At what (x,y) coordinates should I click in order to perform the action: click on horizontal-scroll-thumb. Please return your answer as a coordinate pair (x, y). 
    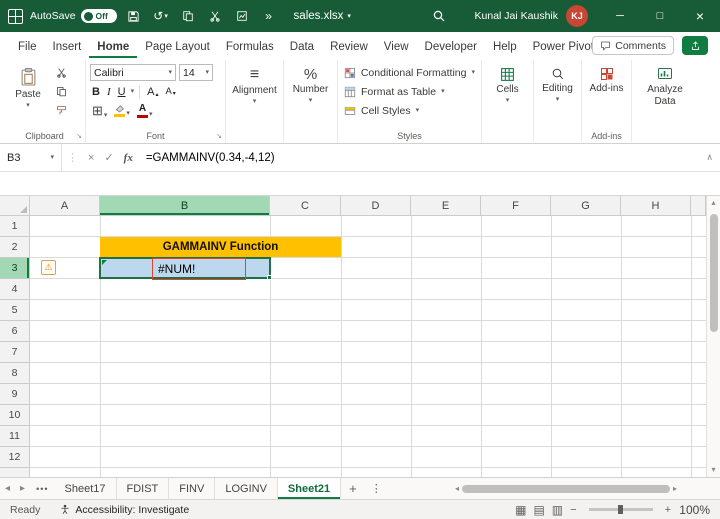
    Looking at the image, I should click on (566, 489).